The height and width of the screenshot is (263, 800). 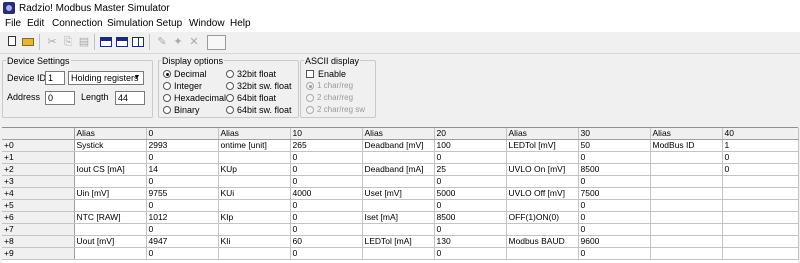 What do you see at coordinates (122, 42) in the screenshot?
I see `tile-horizontal-icon` at bounding box center [122, 42].